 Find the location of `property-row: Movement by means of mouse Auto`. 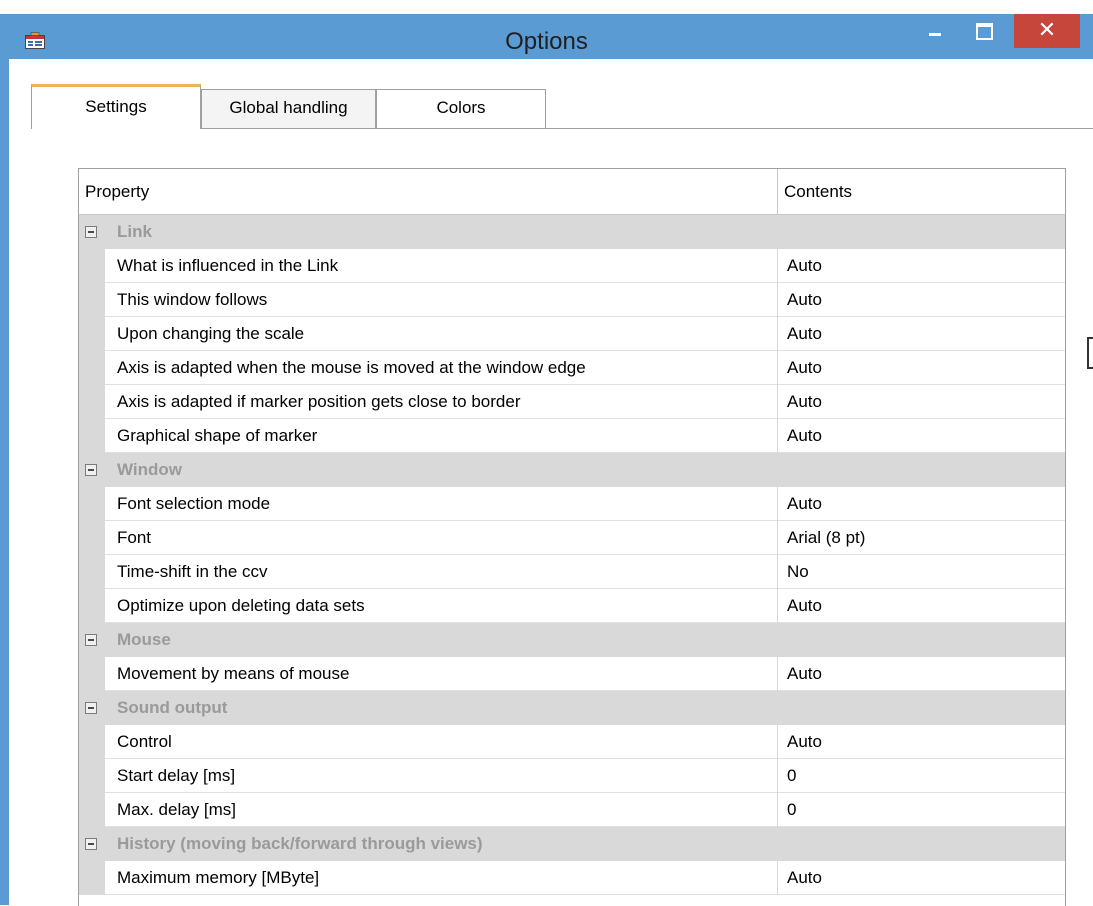

property-row: Movement by means of mouse Auto is located at coordinates (572, 674).